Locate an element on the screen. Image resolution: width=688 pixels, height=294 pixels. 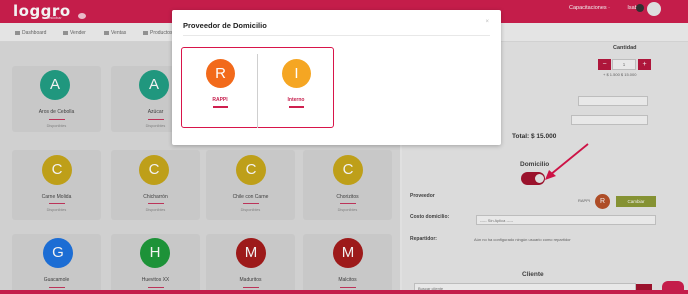
provider-option-rappi: R RAPPI is located at coordinates (219, 87).